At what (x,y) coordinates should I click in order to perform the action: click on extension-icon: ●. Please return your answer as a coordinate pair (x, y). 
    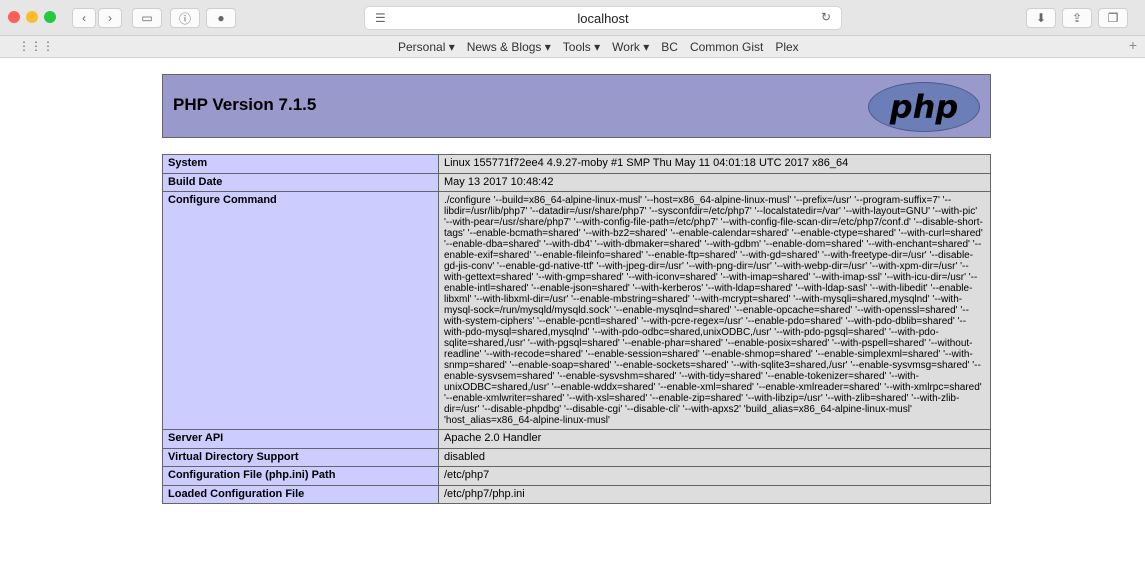
    Looking at the image, I should click on (221, 18).